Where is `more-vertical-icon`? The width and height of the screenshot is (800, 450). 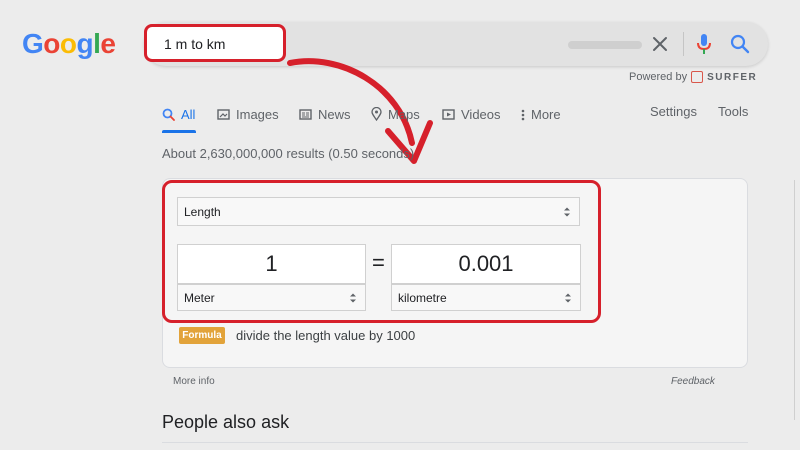 more-vertical-icon is located at coordinates (523, 114).